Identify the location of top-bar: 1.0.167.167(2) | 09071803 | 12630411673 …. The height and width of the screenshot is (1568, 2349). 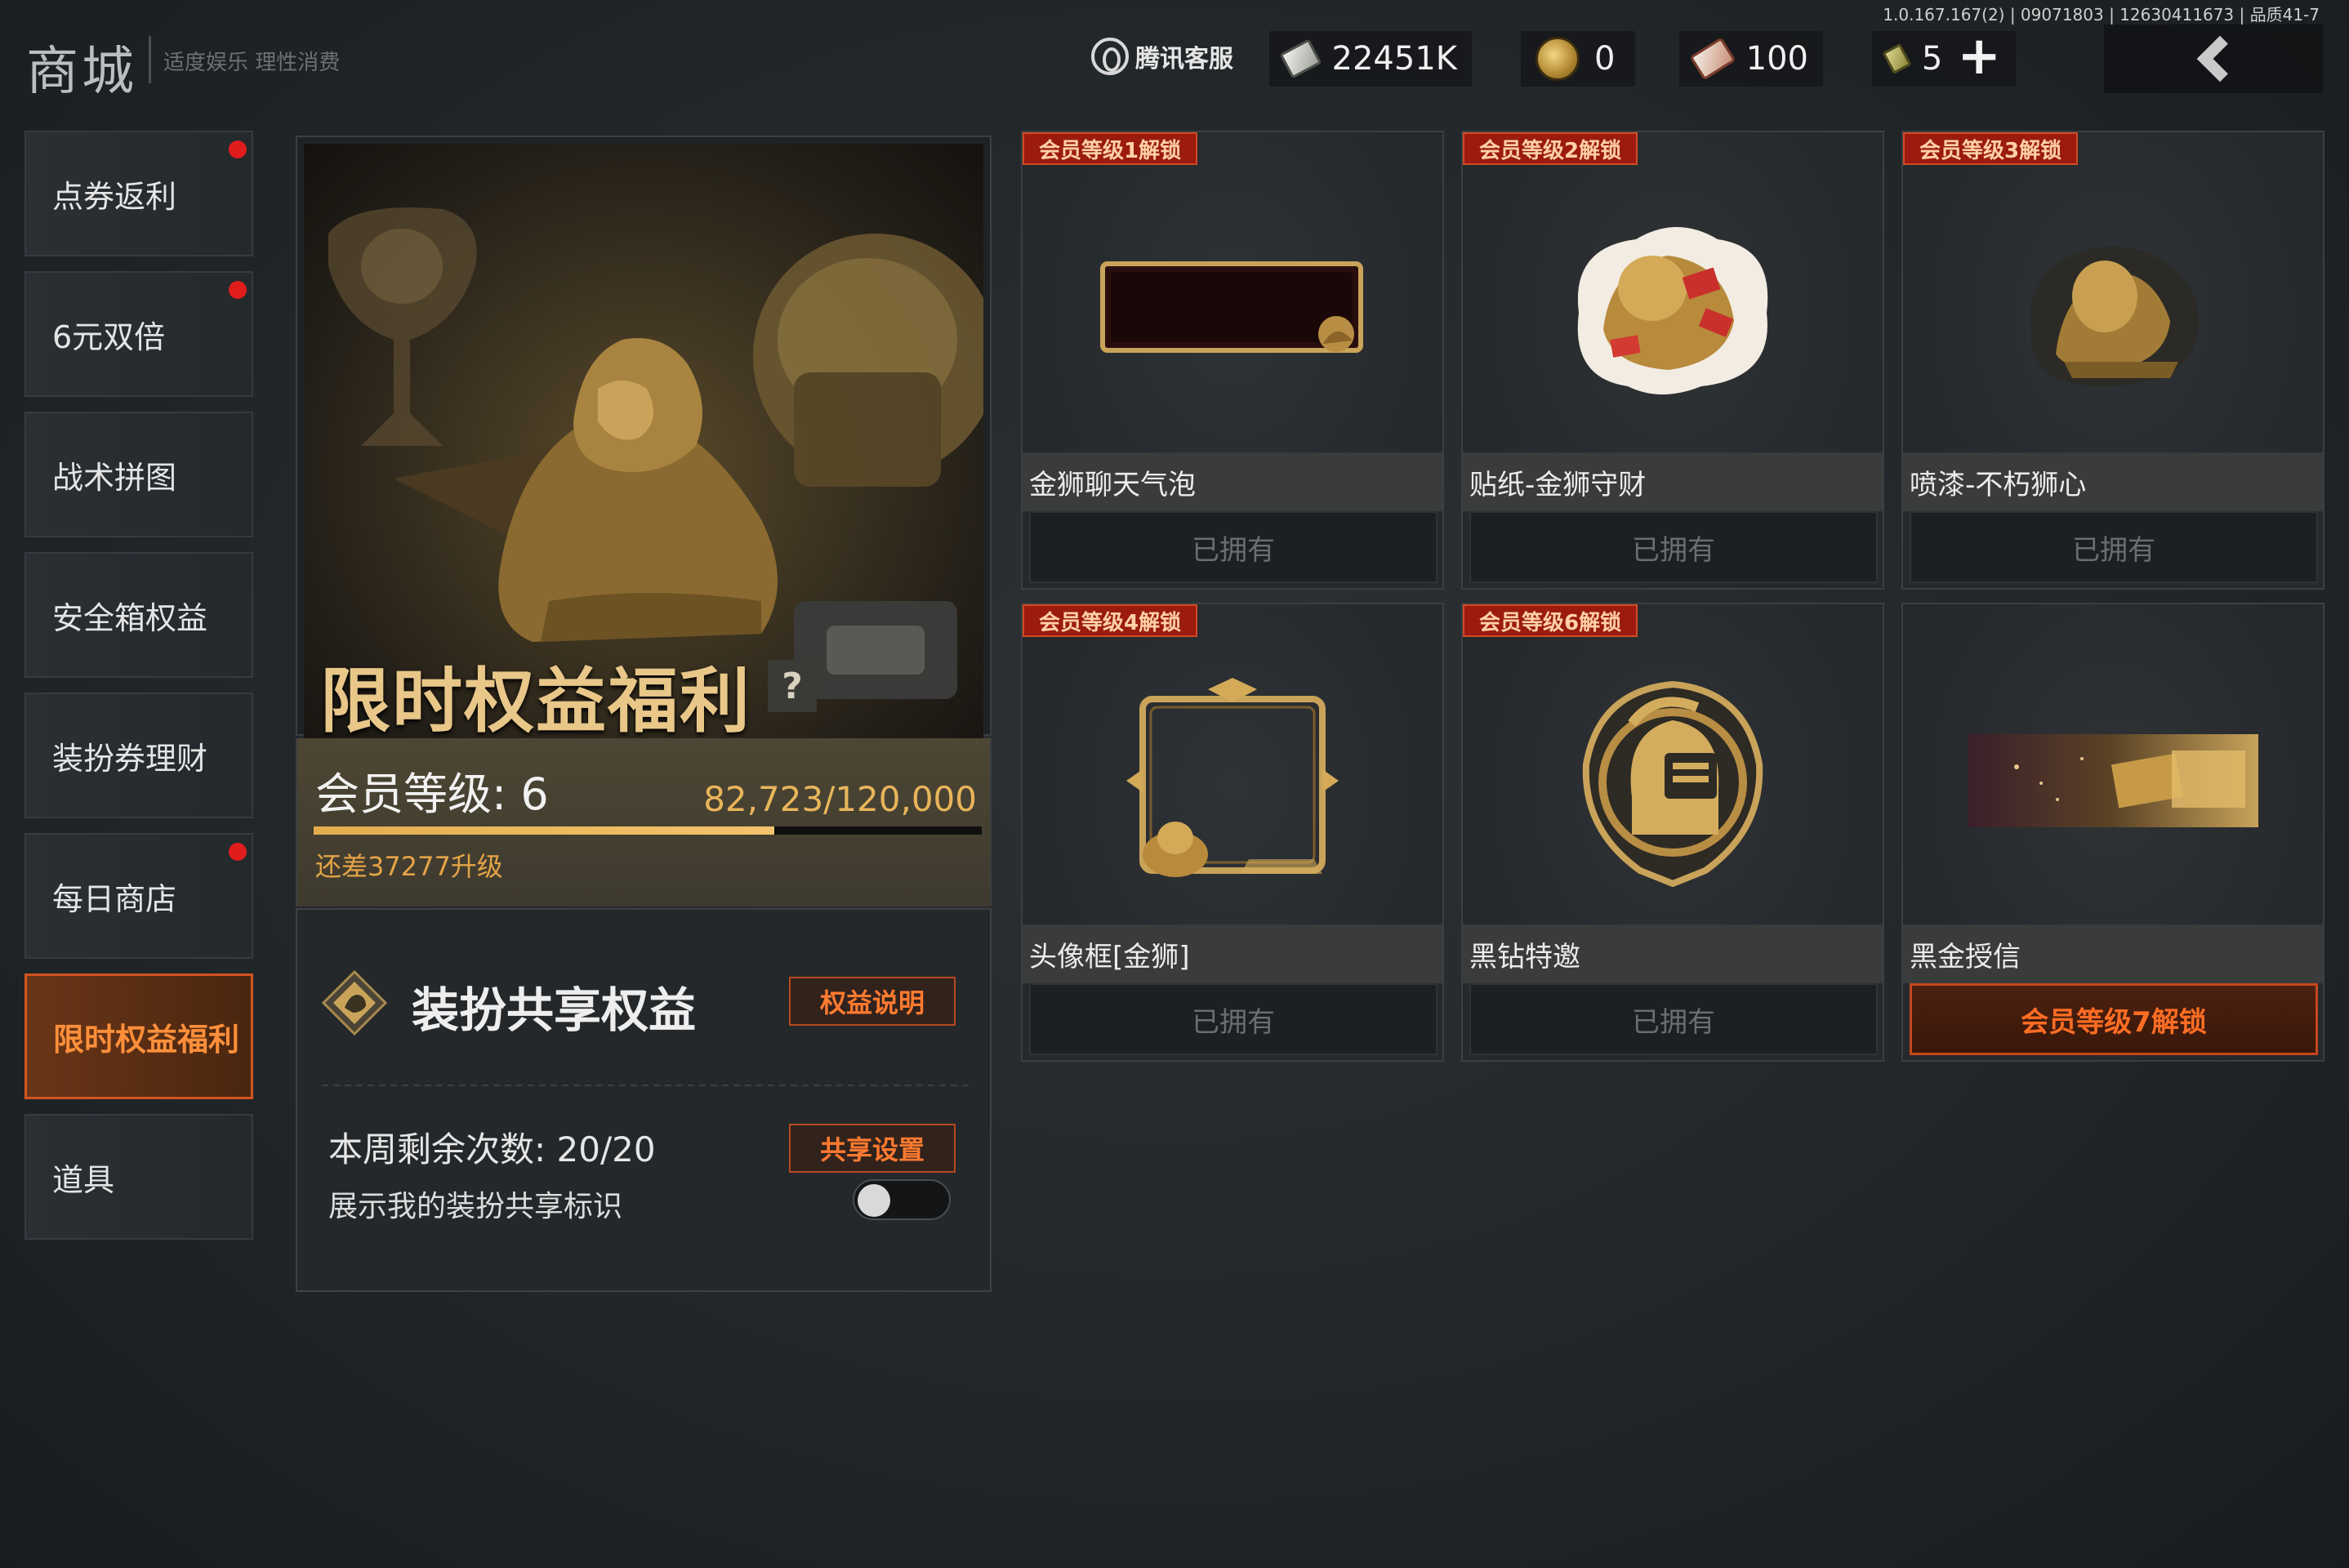
(1174, 57).